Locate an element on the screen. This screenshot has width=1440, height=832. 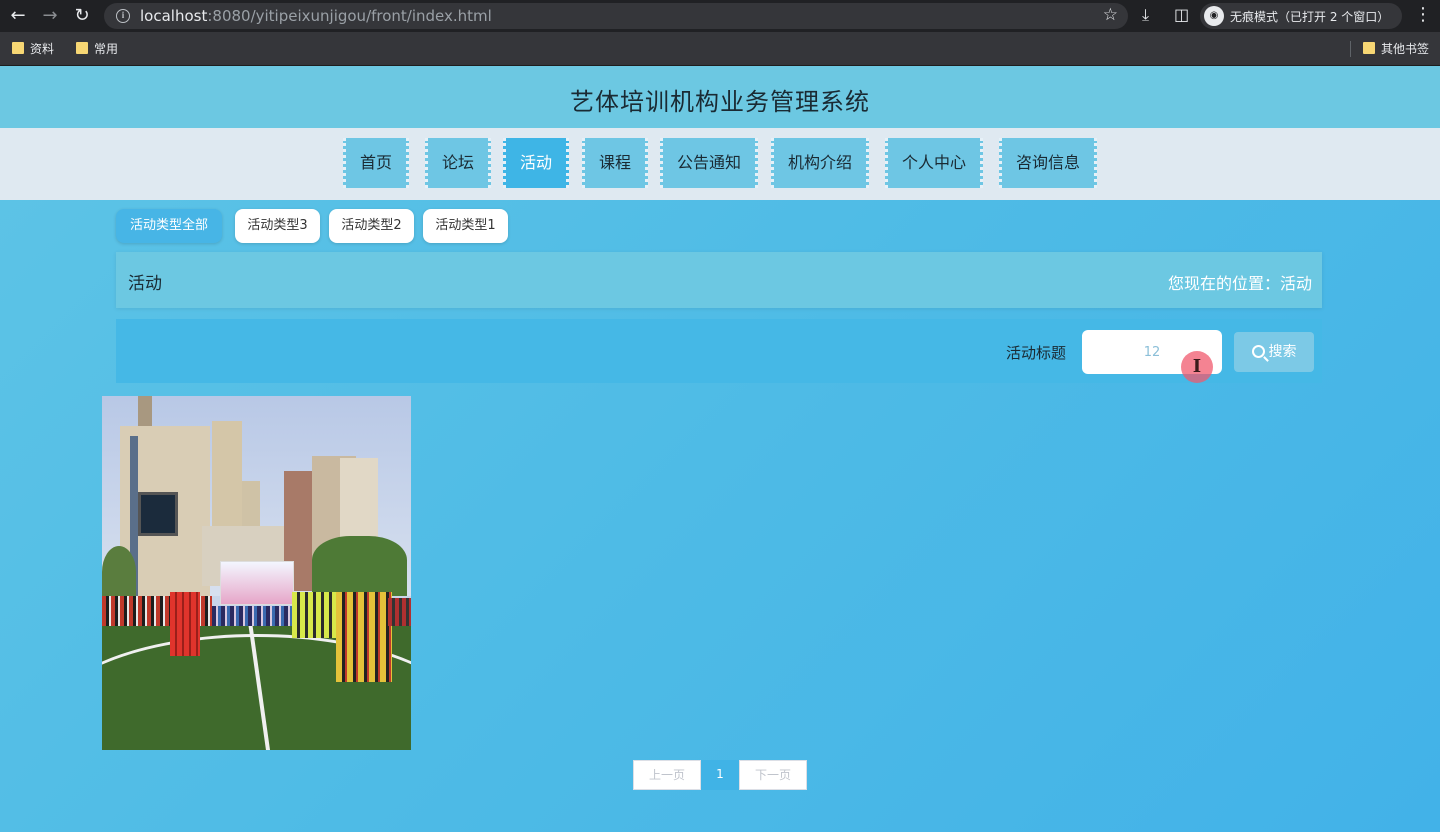
text-cursor-icon: I is located at coordinates (1197, 366).